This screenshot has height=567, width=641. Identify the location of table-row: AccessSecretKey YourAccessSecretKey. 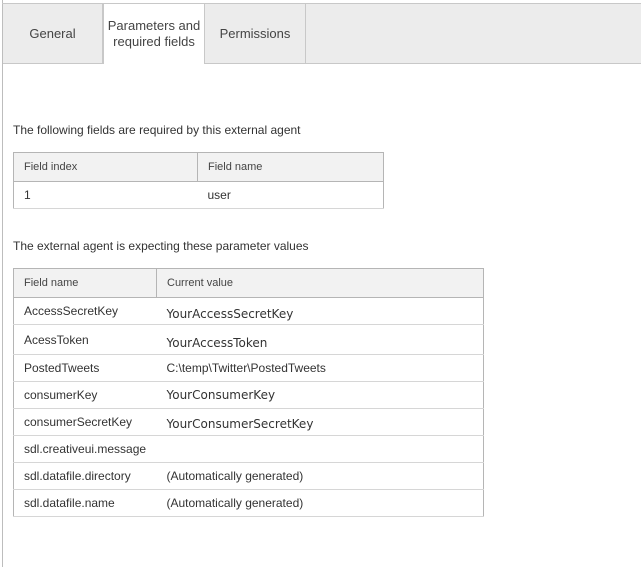
(248, 311).